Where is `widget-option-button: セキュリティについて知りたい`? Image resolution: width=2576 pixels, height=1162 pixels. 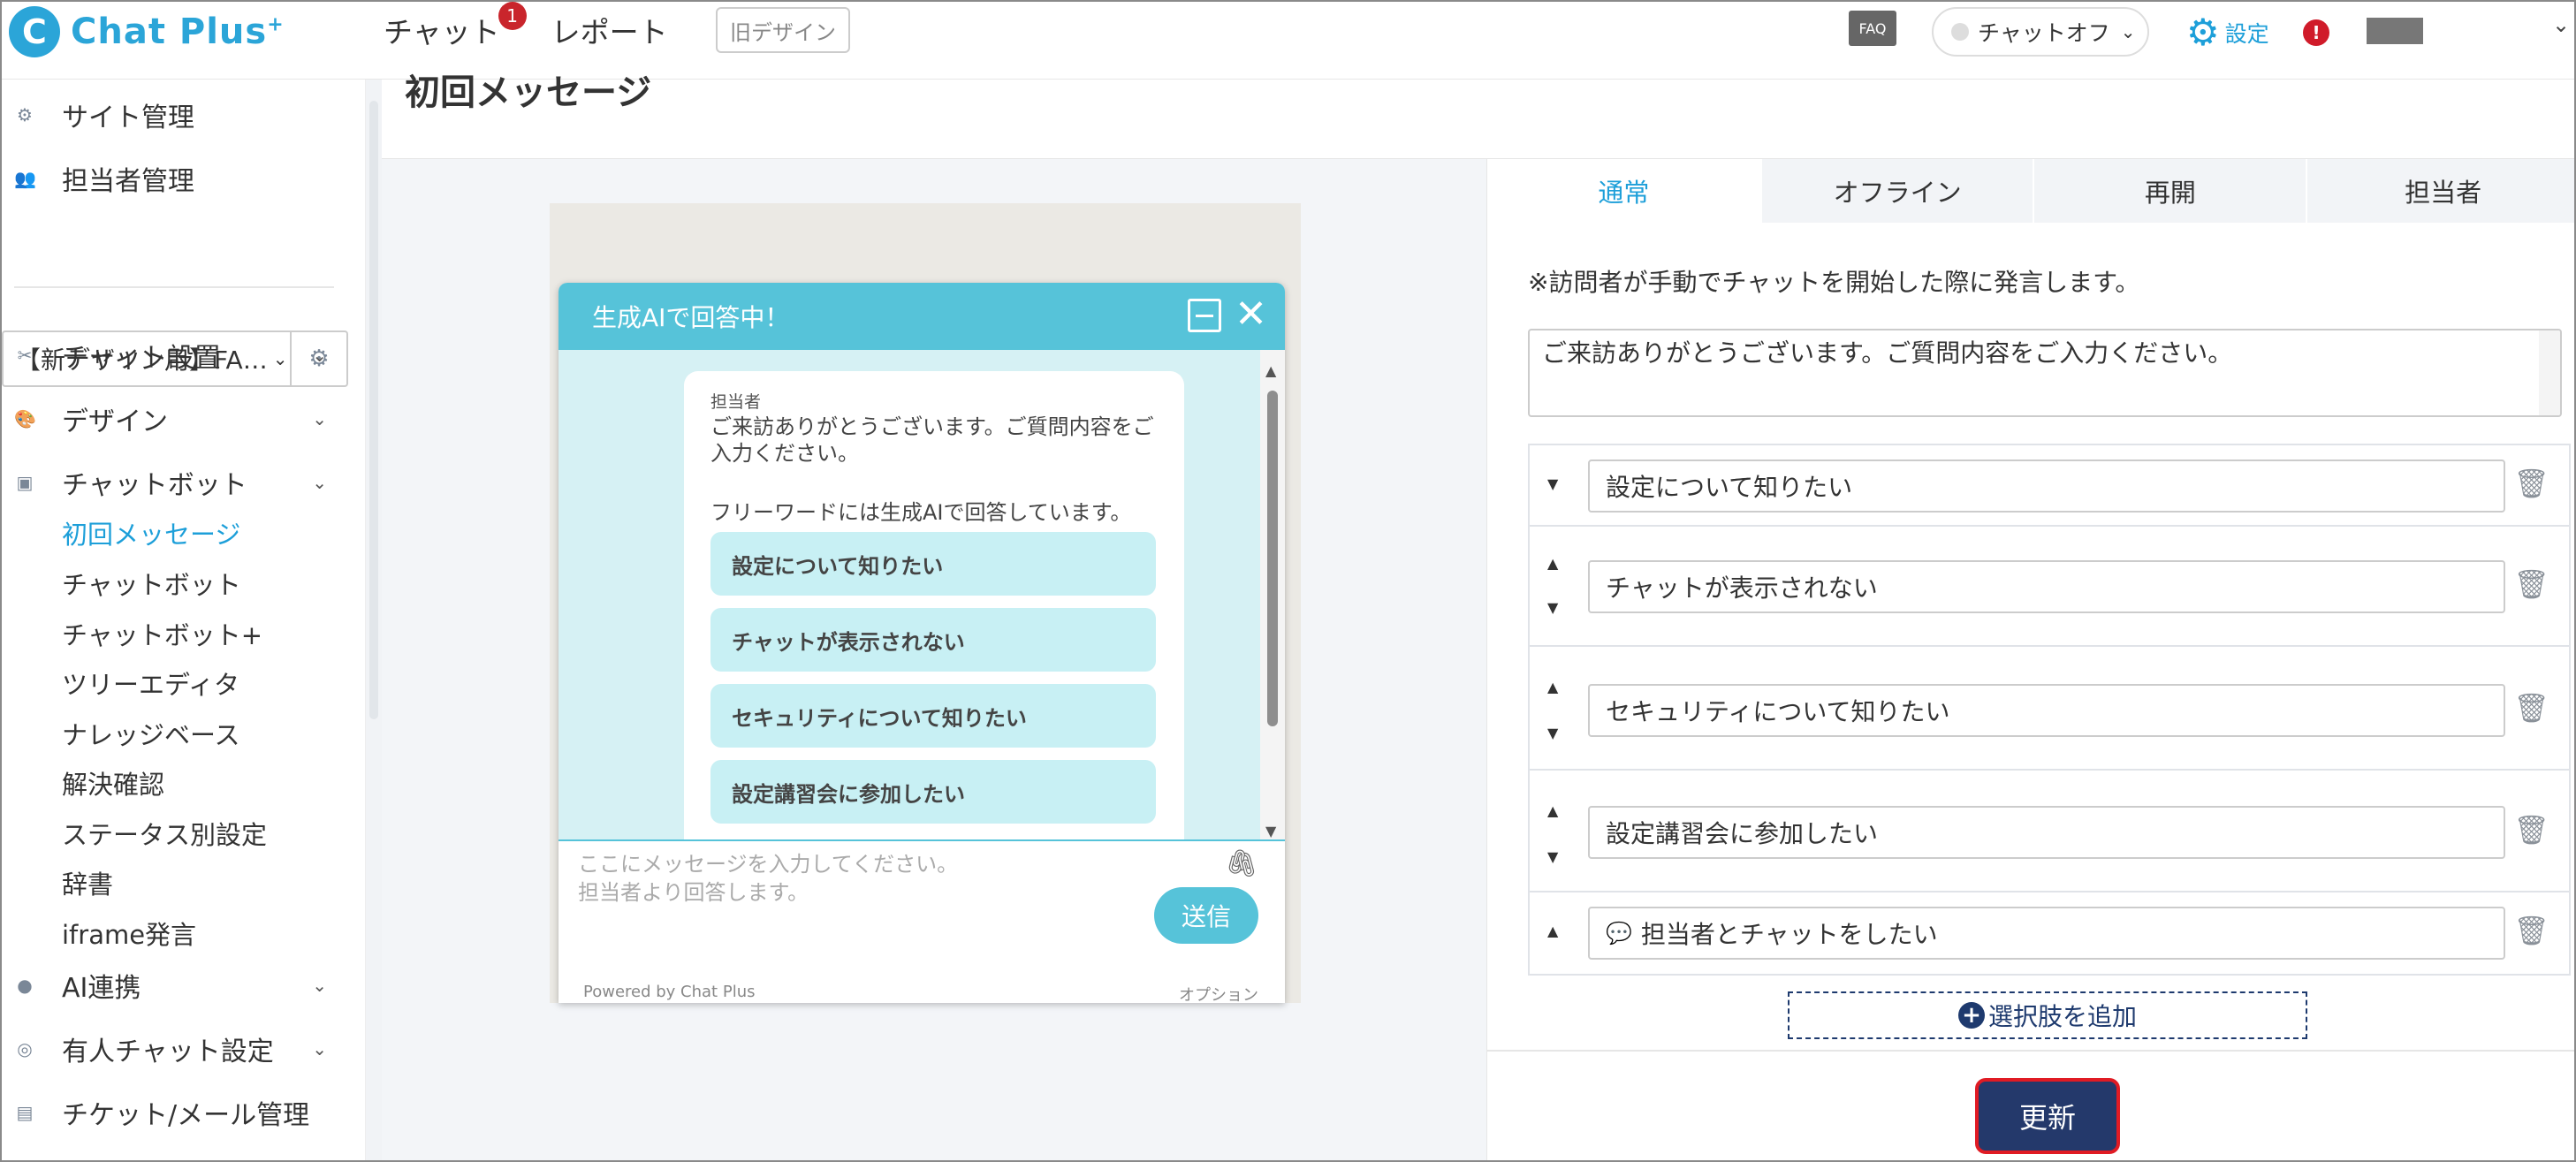
widget-option-button: セキュリティについて知りたい is located at coordinates (933, 716).